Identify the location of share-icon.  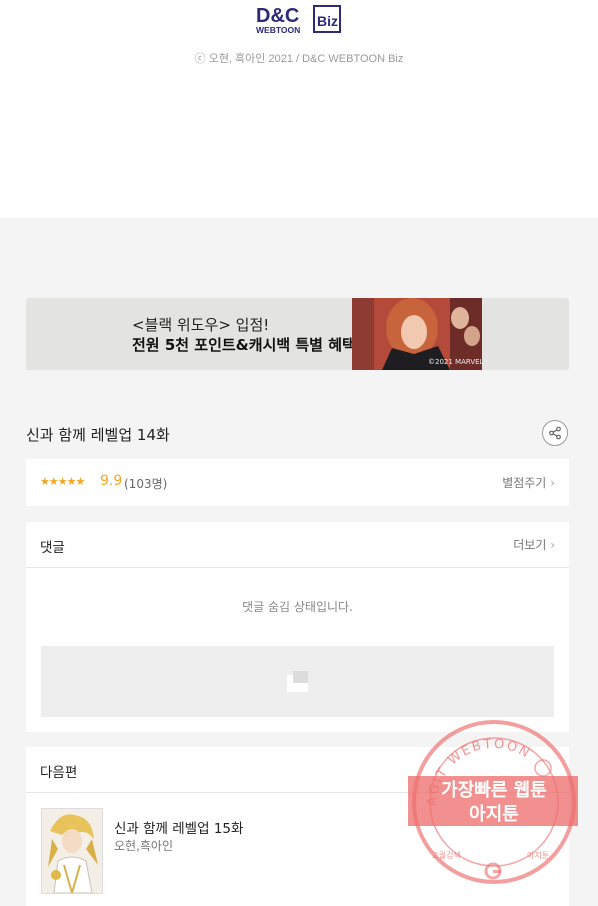
(555, 433).